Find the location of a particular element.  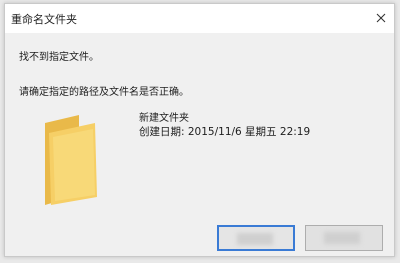

file-created-date: 创建日期: 2015/11/6 星期五 22:19 is located at coordinates (225, 132).